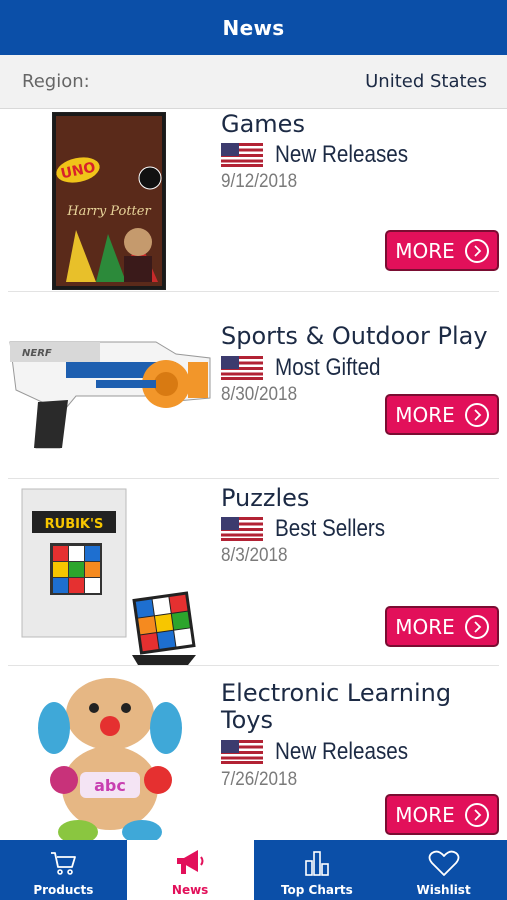 The height and width of the screenshot is (900, 507). I want to click on category-title: Electronic Learning Toys, so click(336, 706).